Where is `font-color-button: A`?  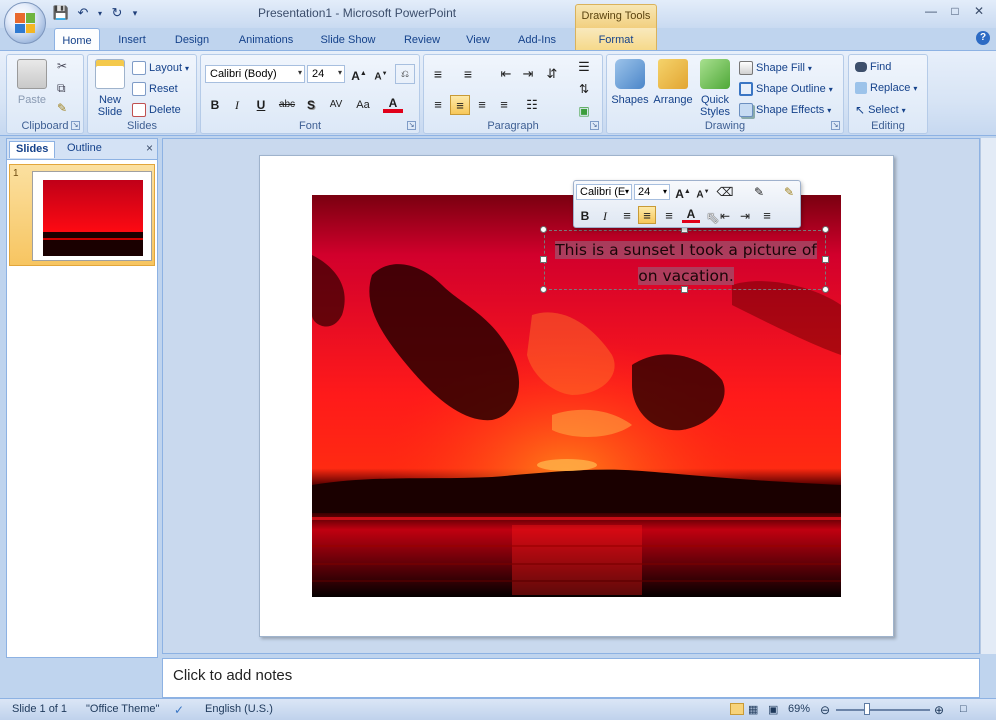
font-color-button: A is located at coordinates (393, 103).